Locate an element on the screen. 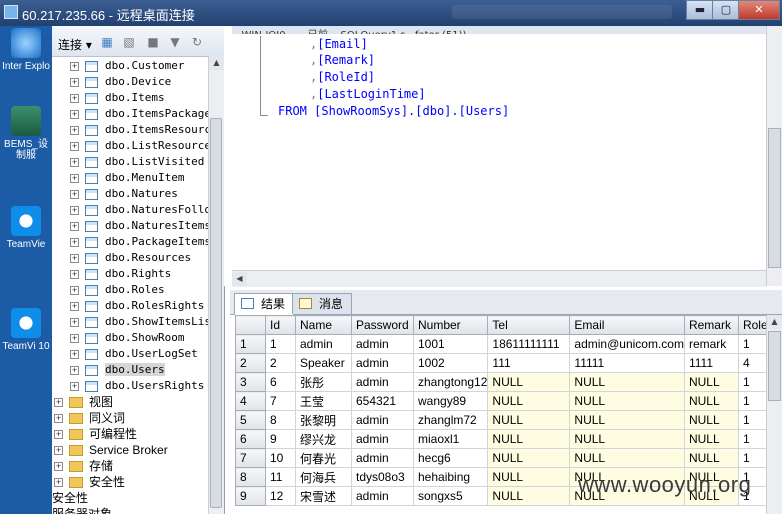 The width and height of the screenshot is (782, 514). scroll-thumb is located at coordinates (774, 366).